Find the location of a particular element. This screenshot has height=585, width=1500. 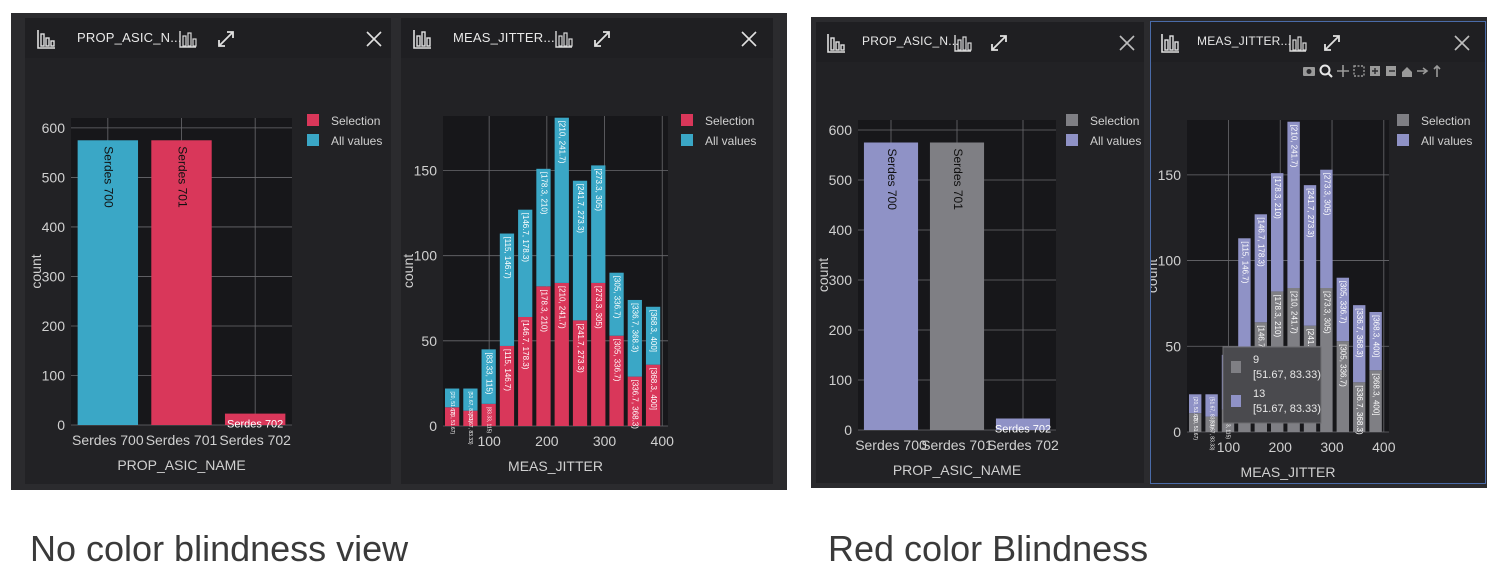

x-tick-label: 300 is located at coordinates (1332, 447).